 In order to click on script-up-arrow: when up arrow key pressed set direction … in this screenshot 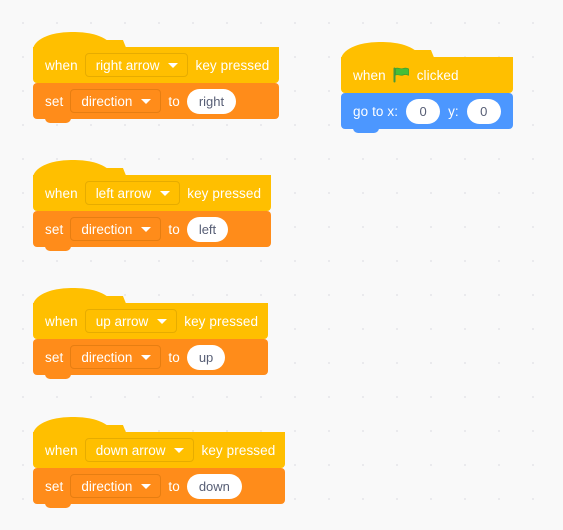, I will do `click(151, 333)`.